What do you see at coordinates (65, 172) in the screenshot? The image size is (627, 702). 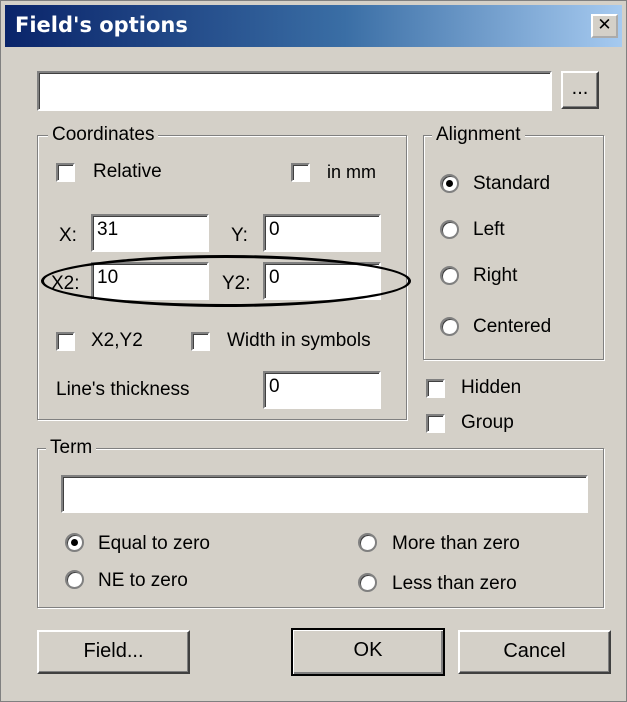 I see `relative-checkbox` at bounding box center [65, 172].